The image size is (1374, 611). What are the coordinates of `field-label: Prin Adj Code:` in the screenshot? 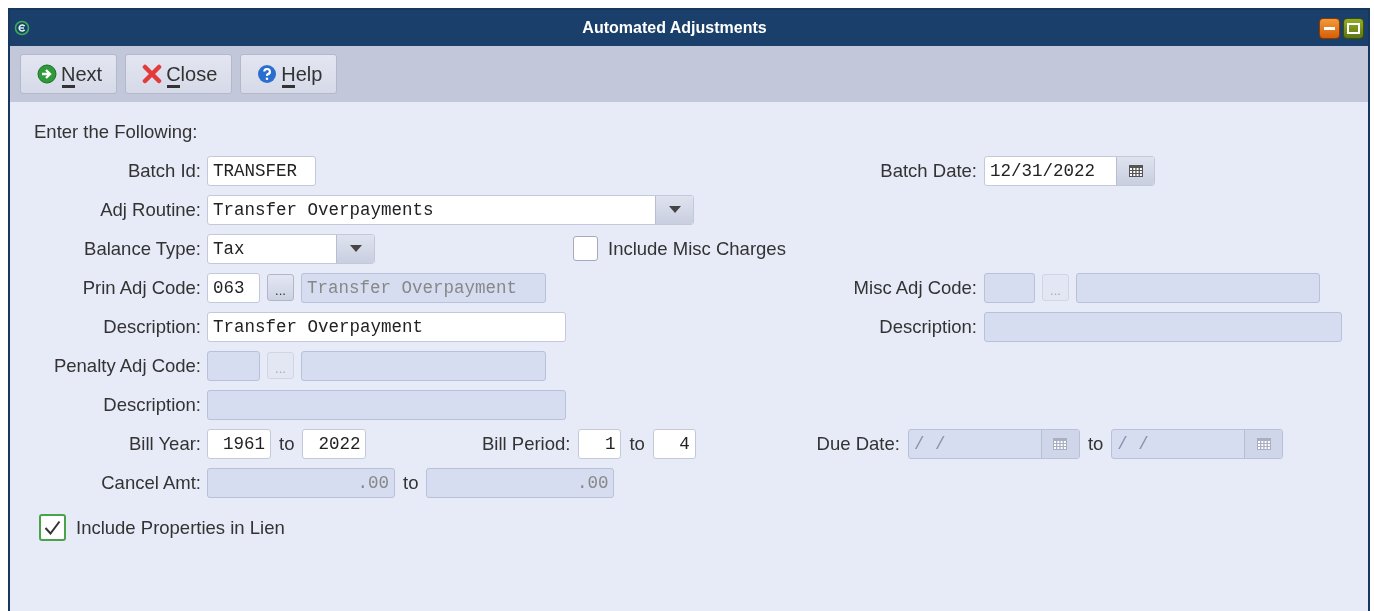 It's located at (141, 287).